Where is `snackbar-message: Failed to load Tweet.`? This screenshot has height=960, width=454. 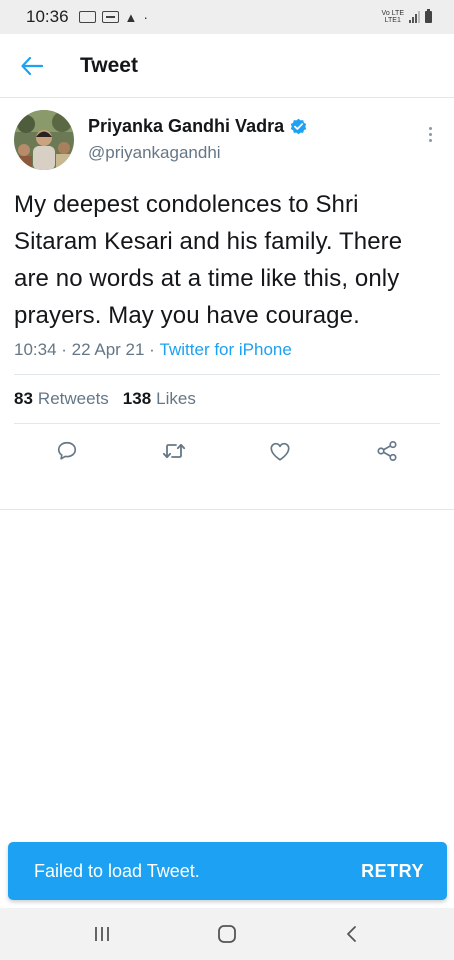
snackbar-message: Failed to load Tweet. is located at coordinates (117, 870).